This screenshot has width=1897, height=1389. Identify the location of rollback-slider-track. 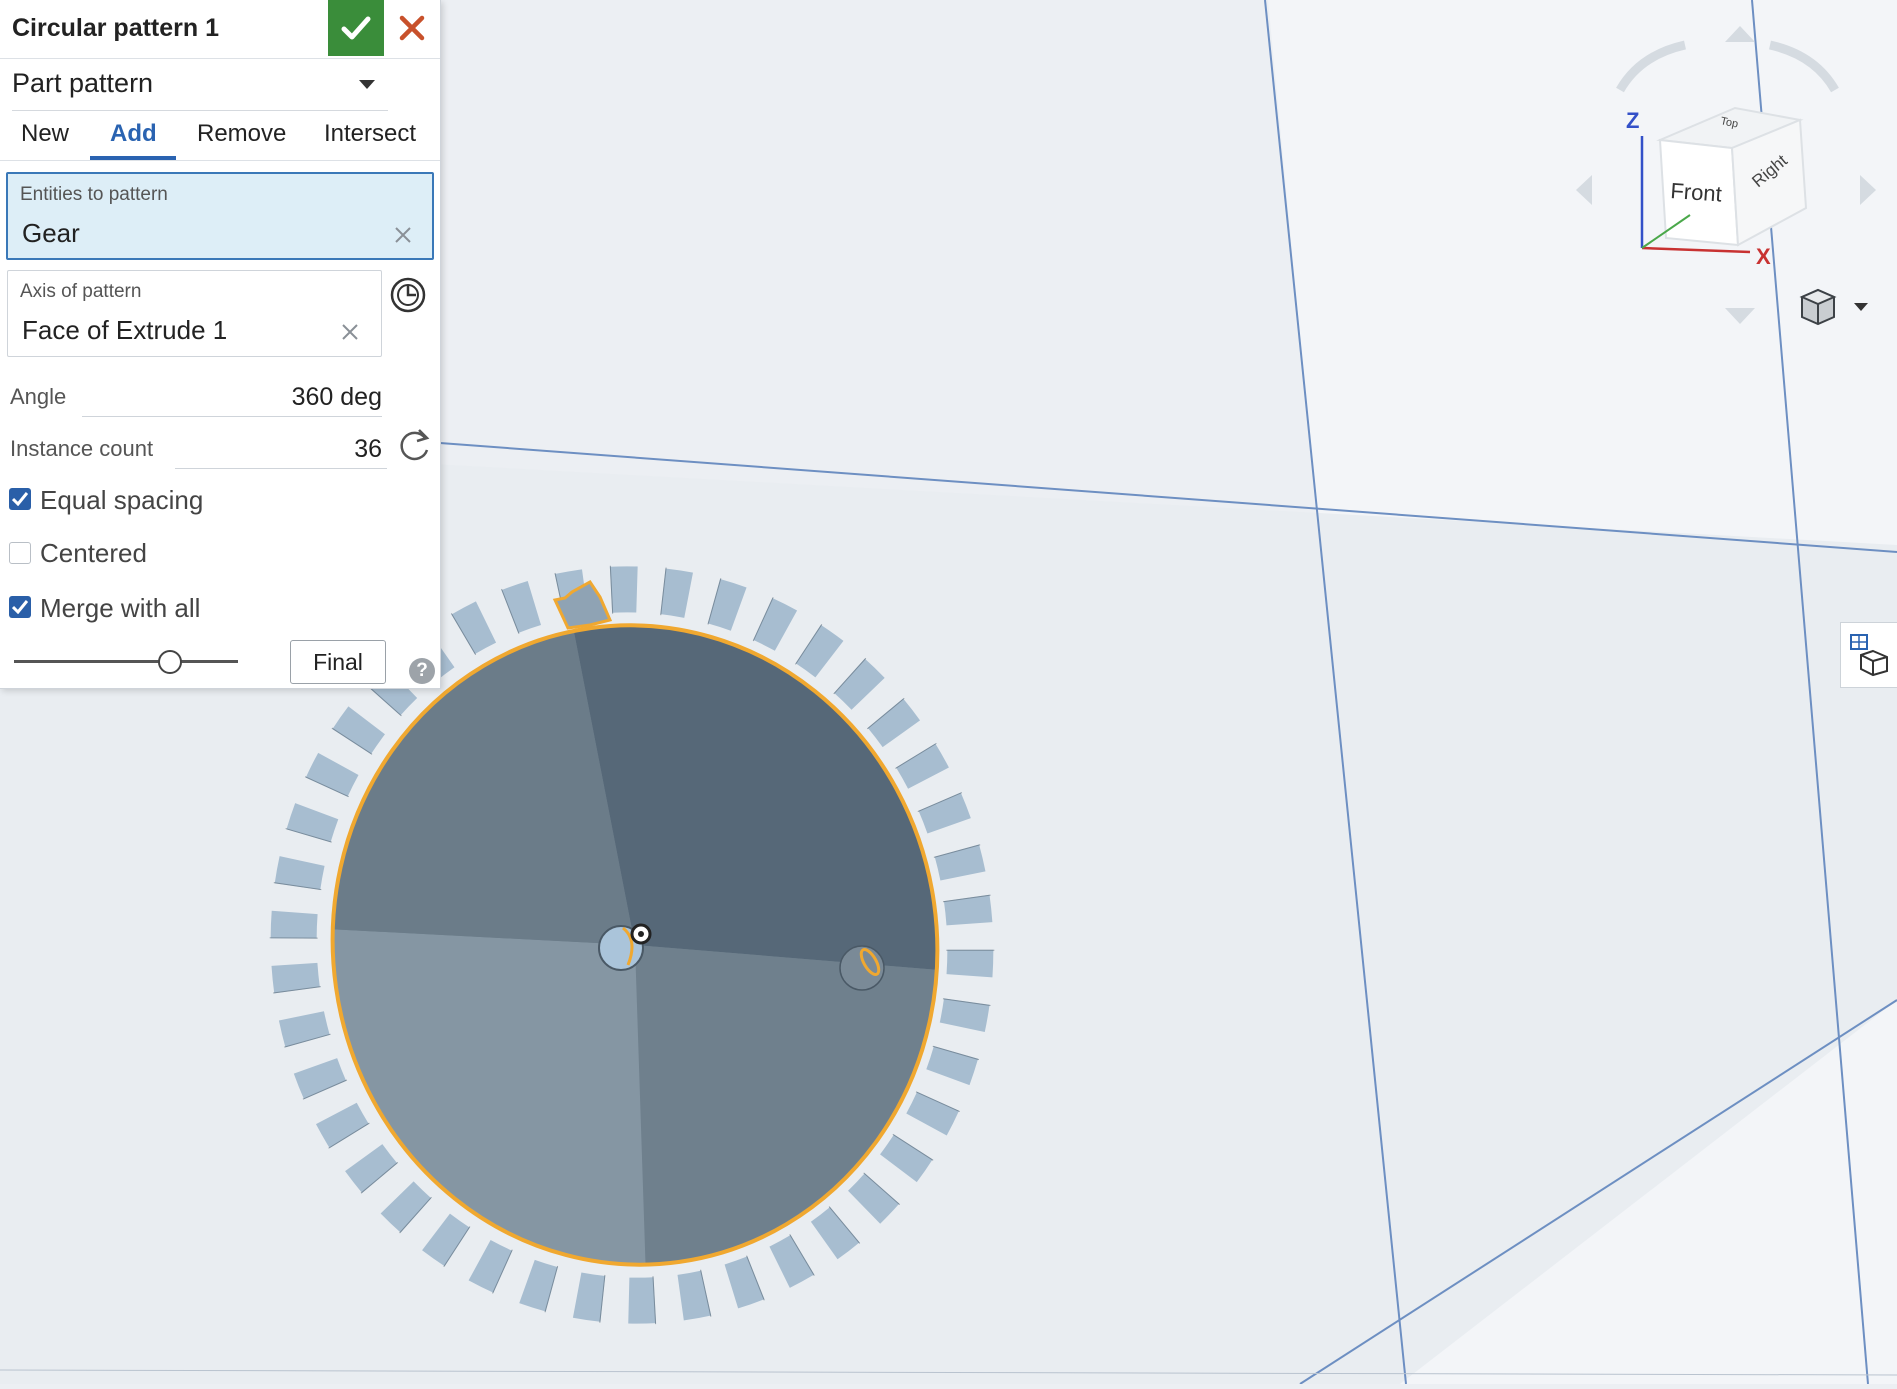
(126, 661).